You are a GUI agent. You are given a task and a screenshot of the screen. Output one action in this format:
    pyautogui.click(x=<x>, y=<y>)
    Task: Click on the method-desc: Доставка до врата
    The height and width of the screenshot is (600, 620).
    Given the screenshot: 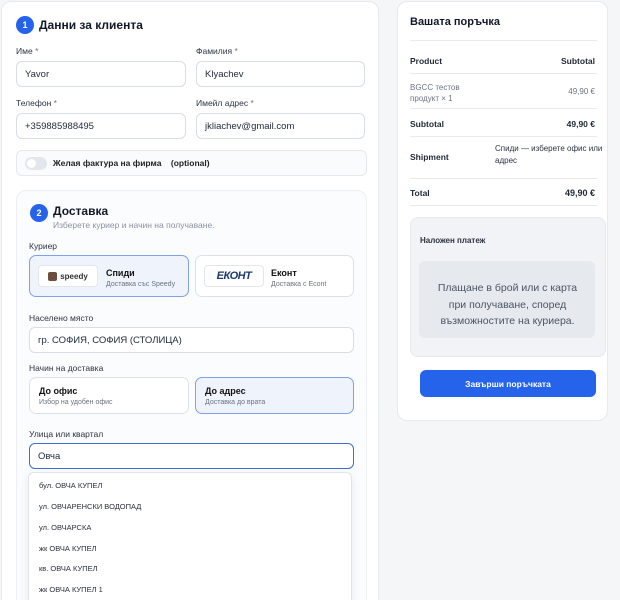 What is the action you would take?
    pyautogui.click(x=235, y=402)
    